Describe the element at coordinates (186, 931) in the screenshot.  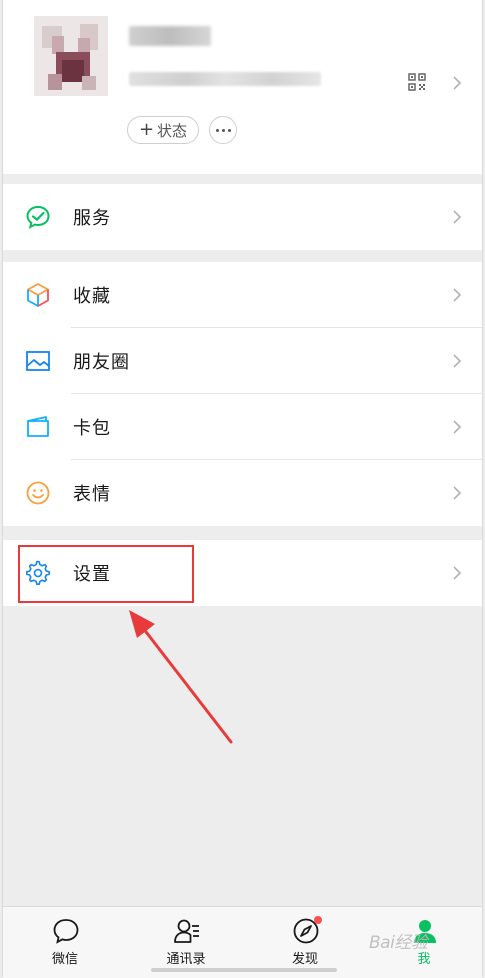
I see `contacts-icon` at that location.